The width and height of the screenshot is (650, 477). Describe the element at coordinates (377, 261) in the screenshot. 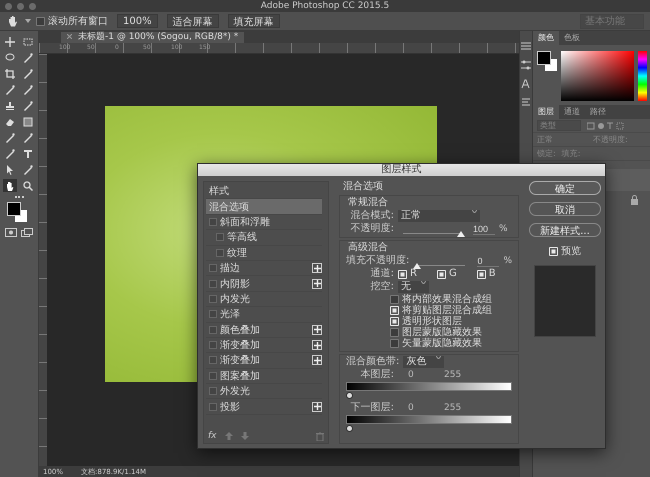

I see `field-label: 填充不透明度:` at that location.